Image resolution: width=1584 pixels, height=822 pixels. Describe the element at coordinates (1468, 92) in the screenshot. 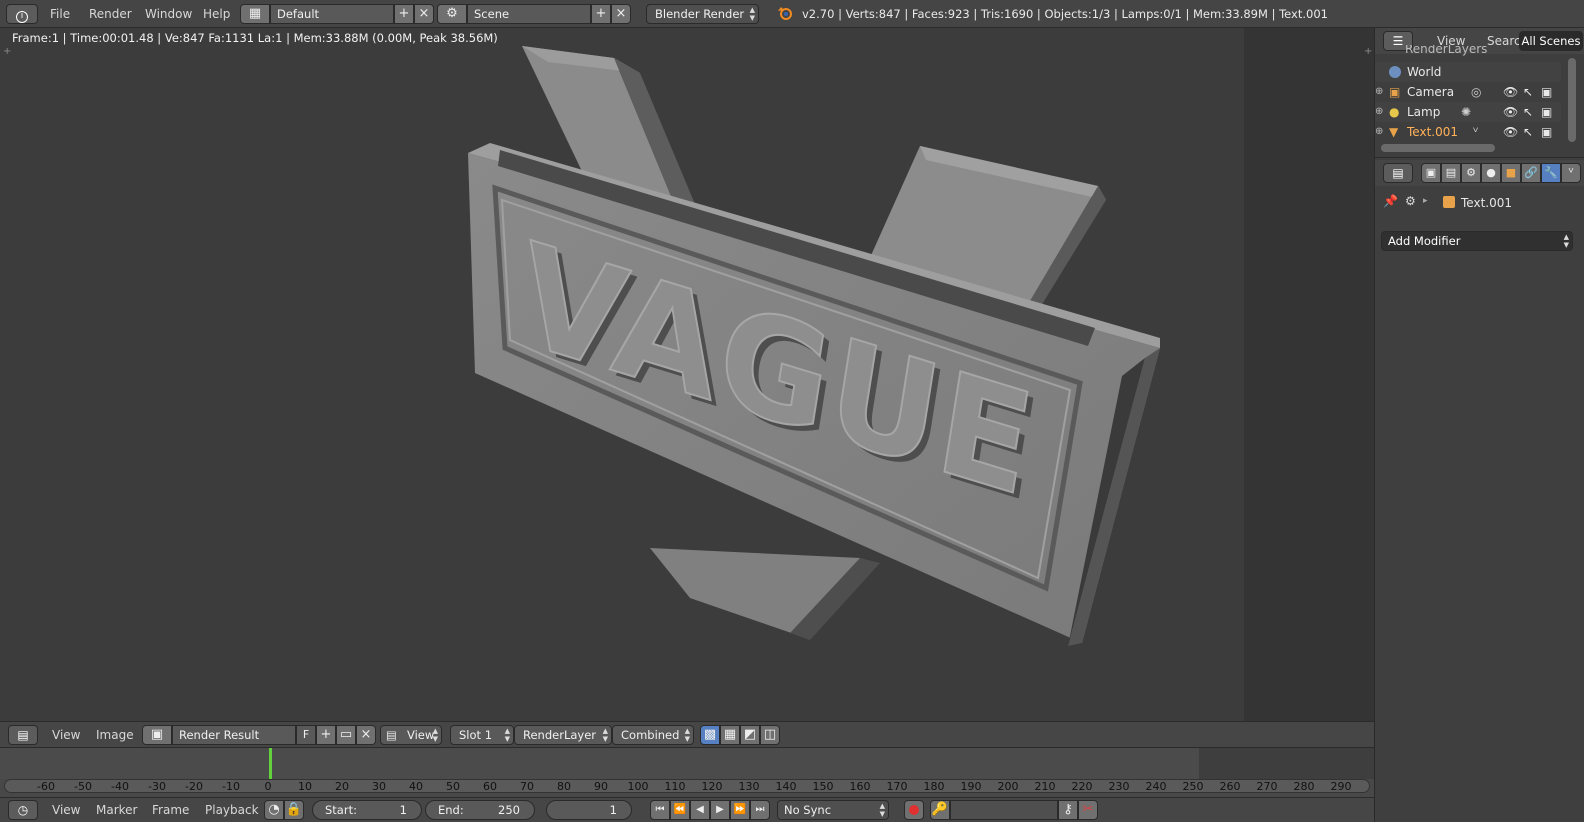

I see `outliner-row-camera: ⊕ ▣ Camera ◎ 👁 ↖ ▣` at that location.